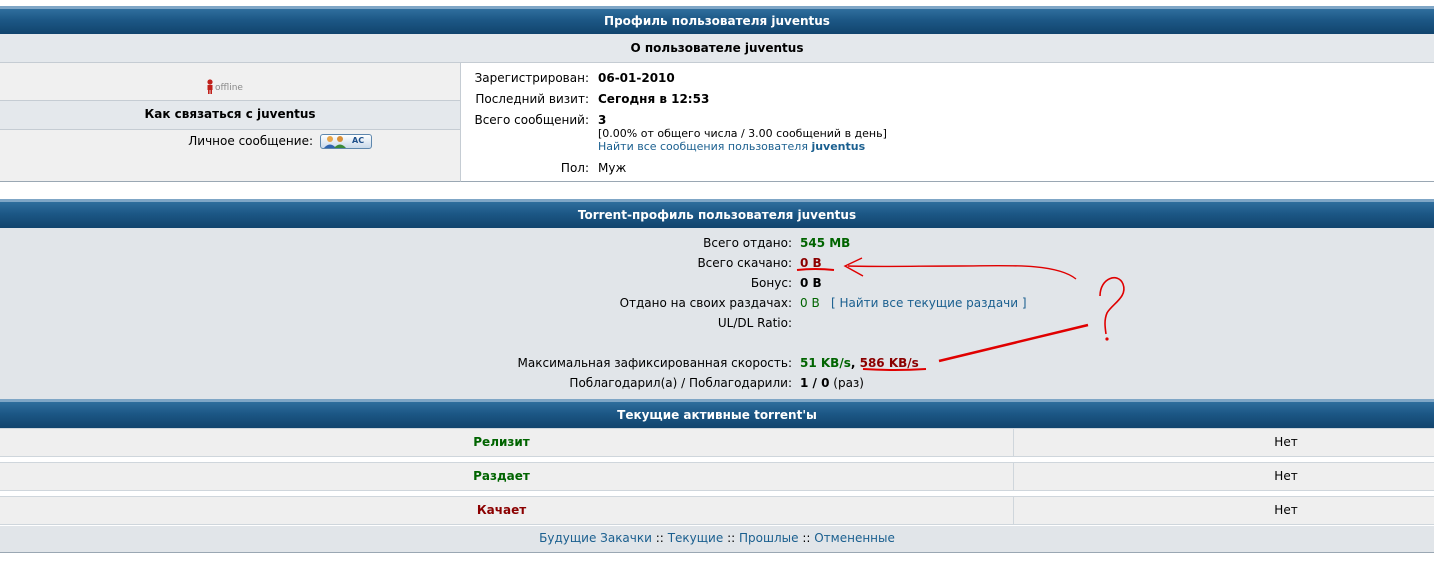 This screenshot has width=1434, height=562. Describe the element at coordinates (210, 88) in the screenshot. I see `user-status-icon` at that location.